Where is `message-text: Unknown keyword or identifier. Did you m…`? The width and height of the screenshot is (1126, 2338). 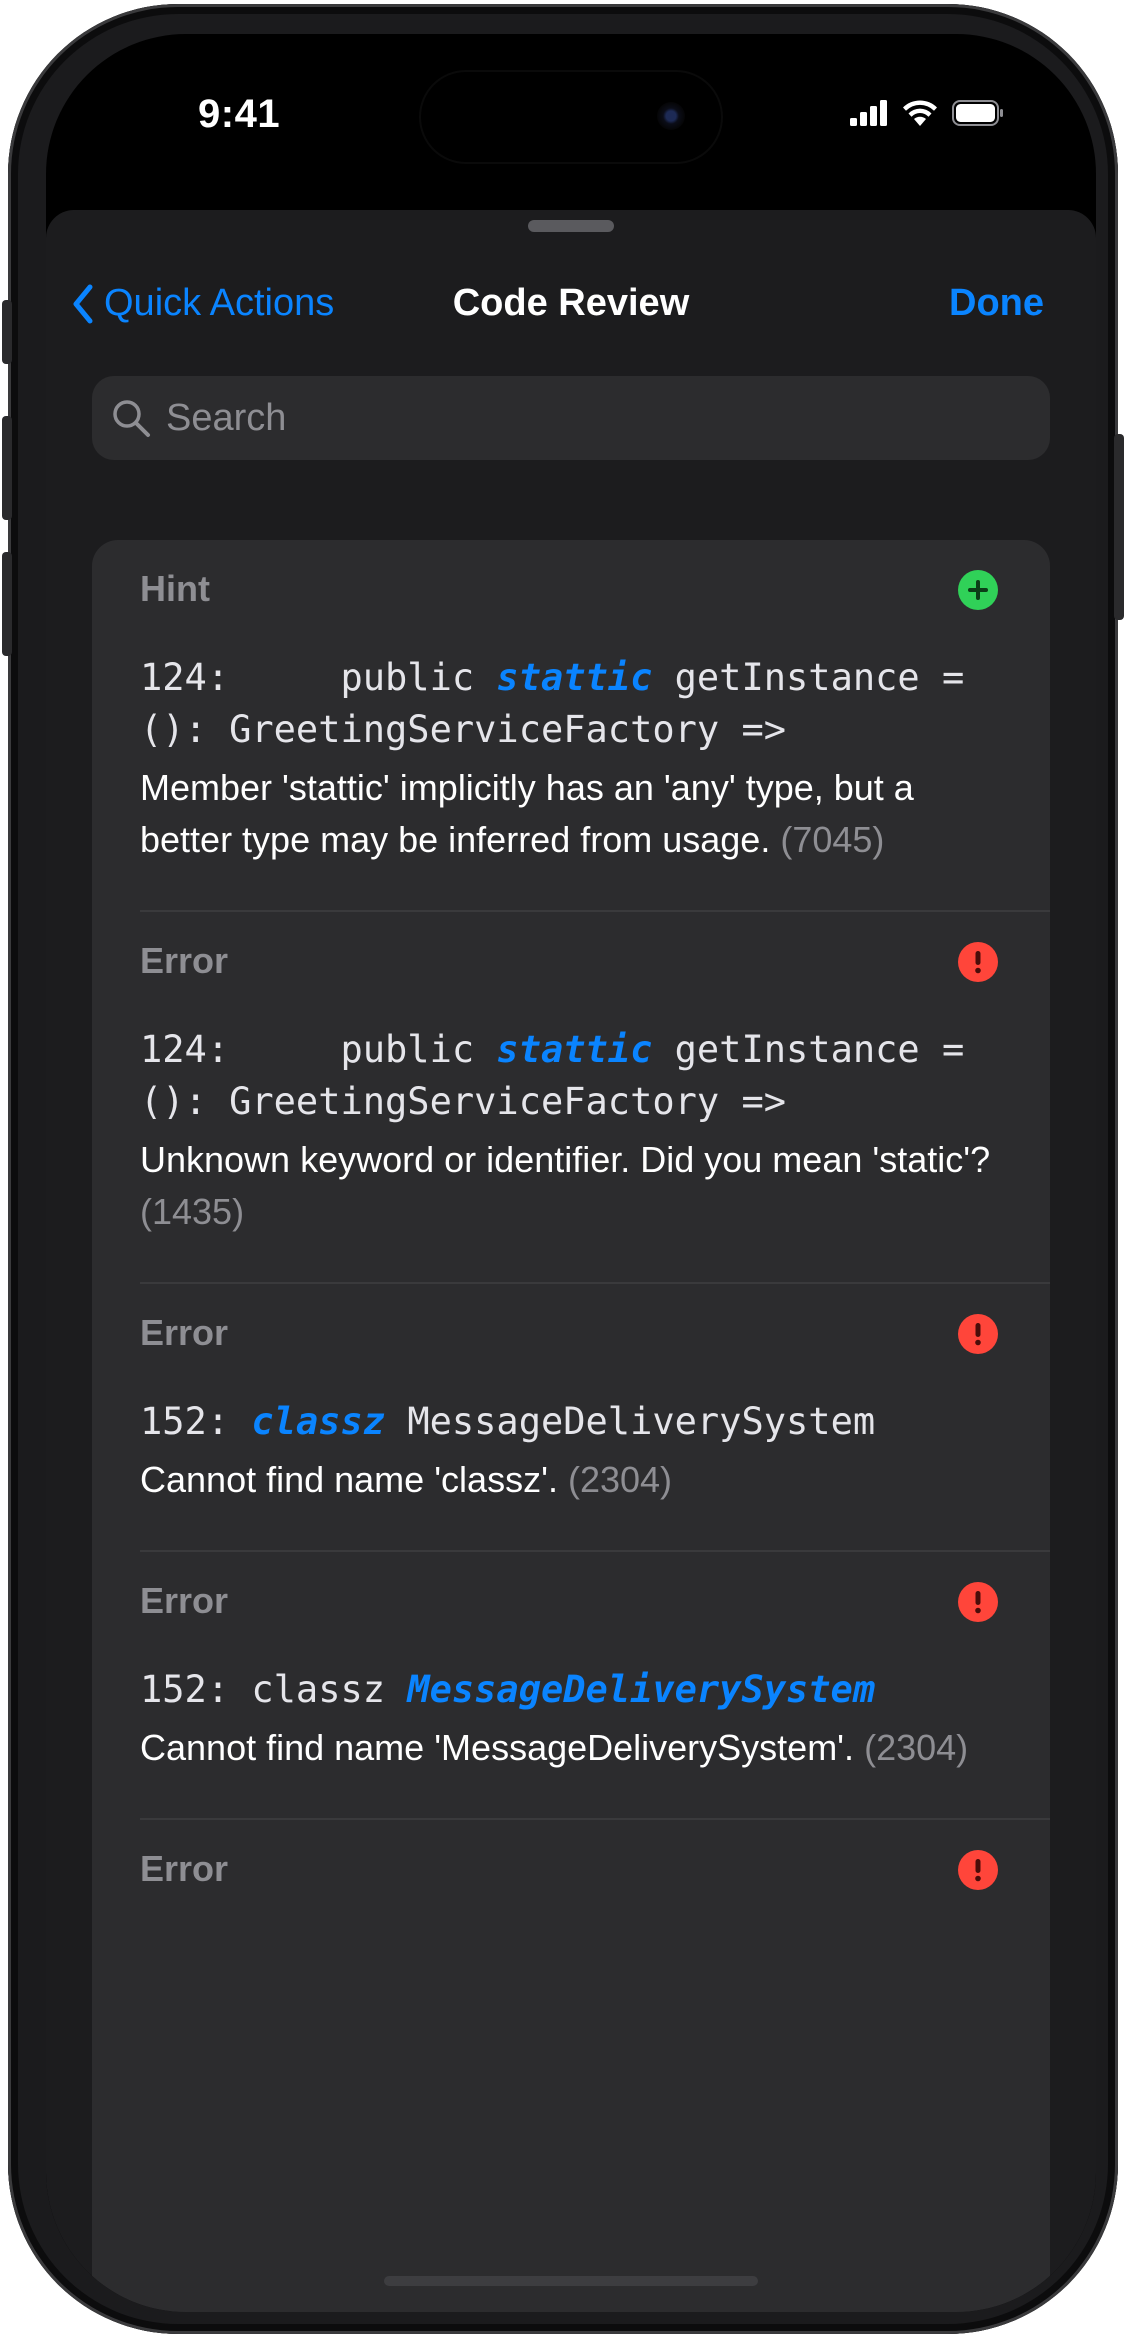 message-text: Unknown keyword or identifier. Did you m… is located at coordinates (565, 1159).